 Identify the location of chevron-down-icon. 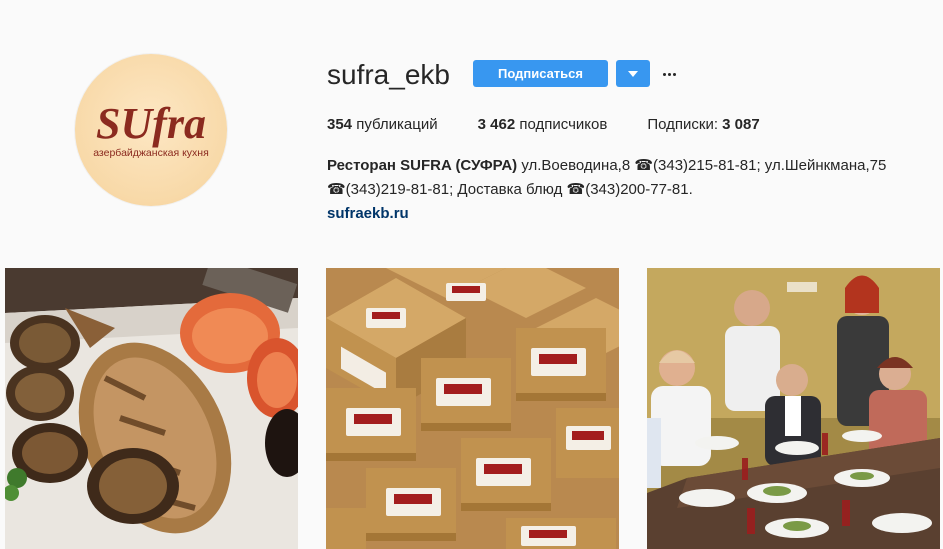
(633, 73).